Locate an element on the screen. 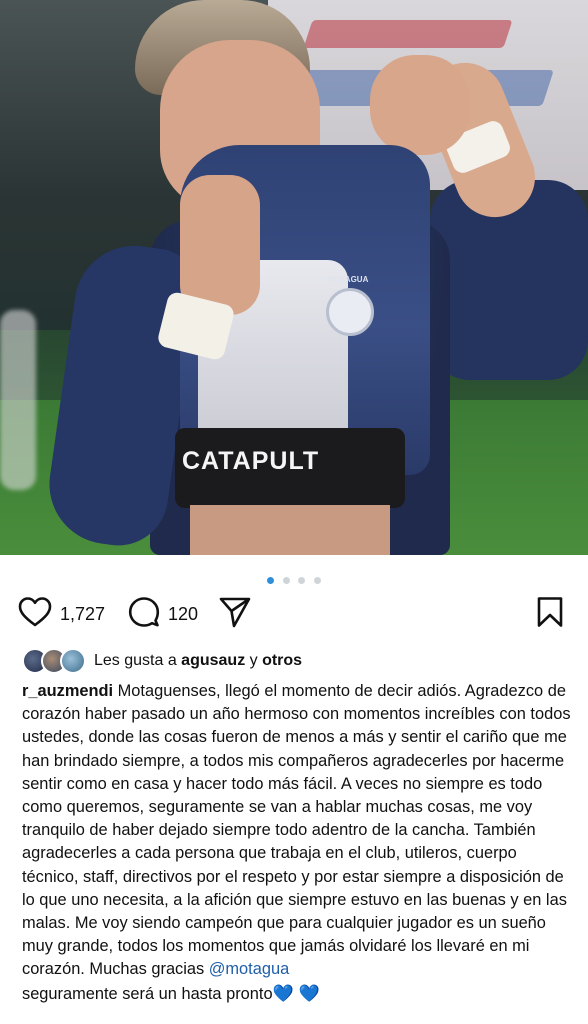 This screenshot has height=1024, width=588. liker-avatars is located at coordinates (54, 661).